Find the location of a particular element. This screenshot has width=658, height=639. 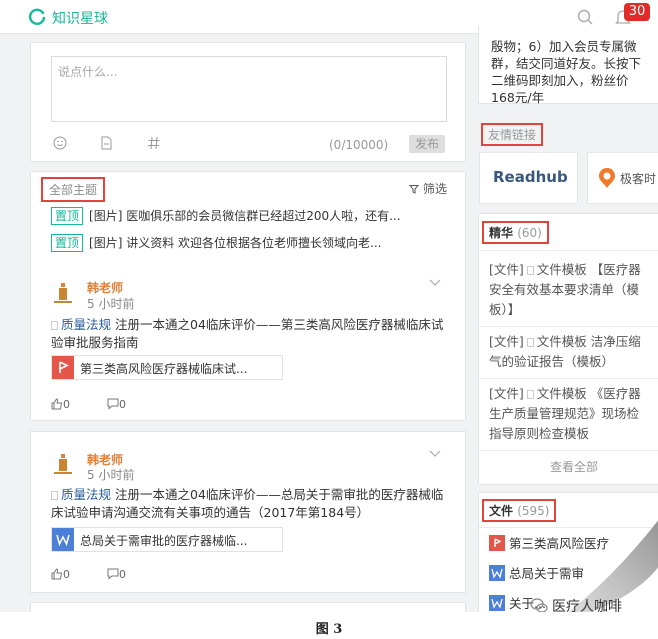

publish-button: 发布 is located at coordinates (427, 144).